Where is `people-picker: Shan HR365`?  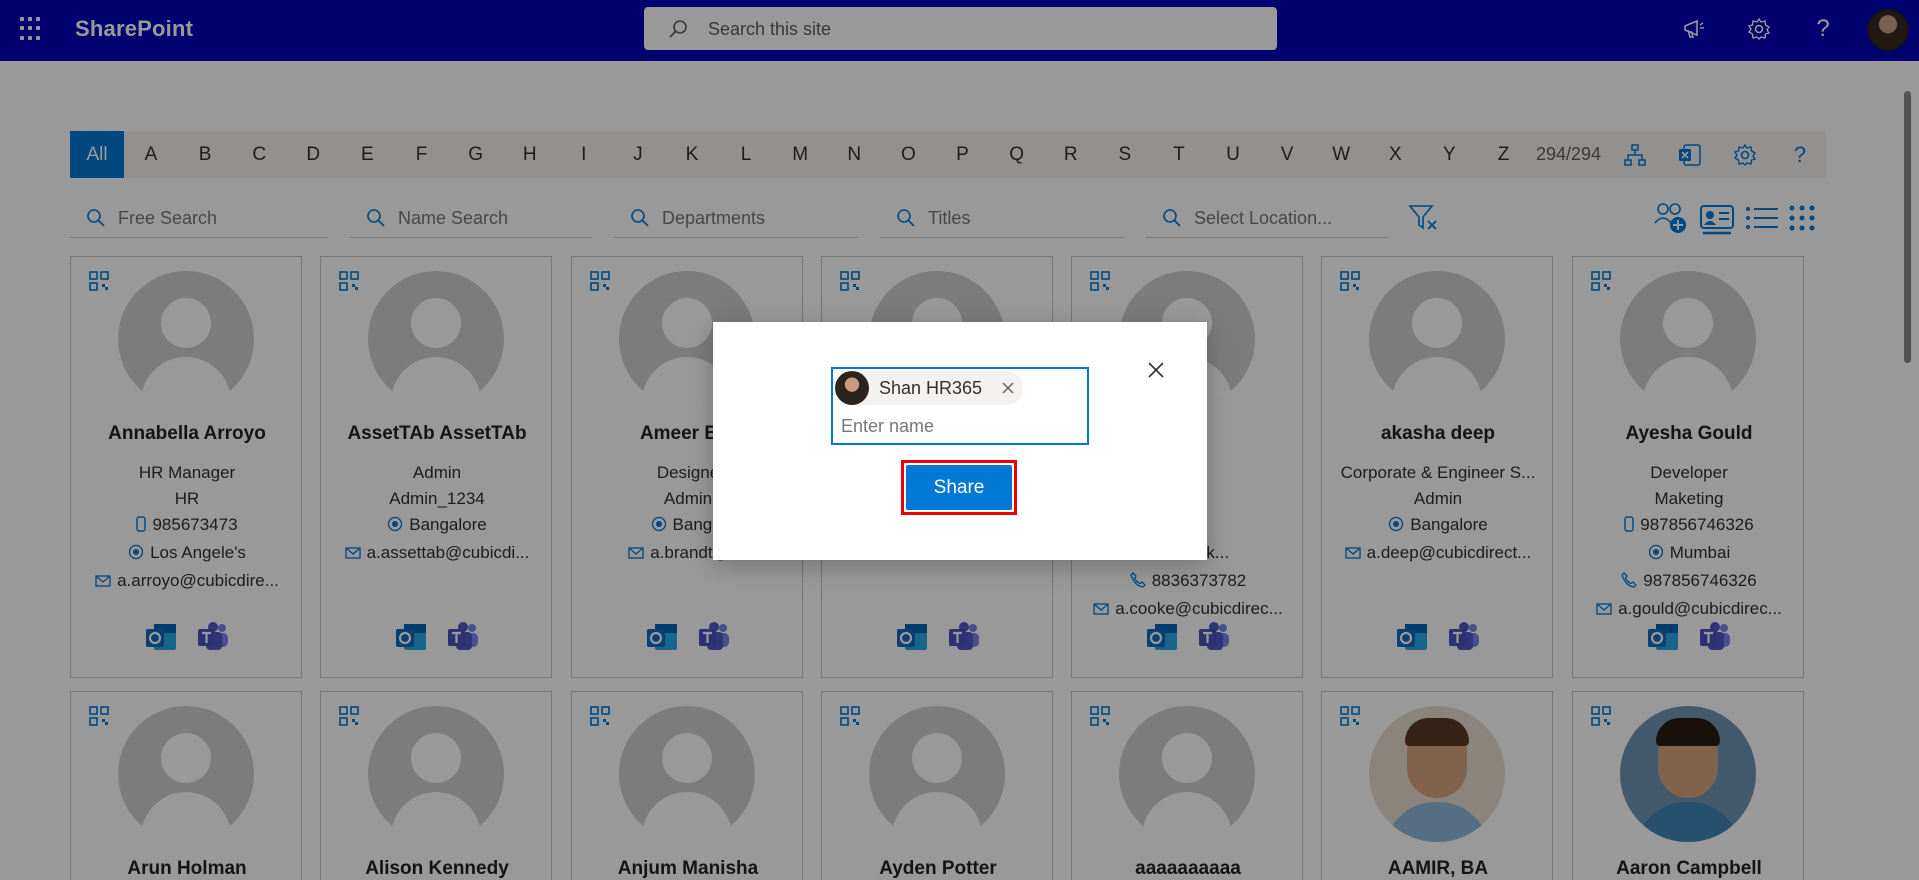 people-picker: Shan HR365 is located at coordinates (960, 406).